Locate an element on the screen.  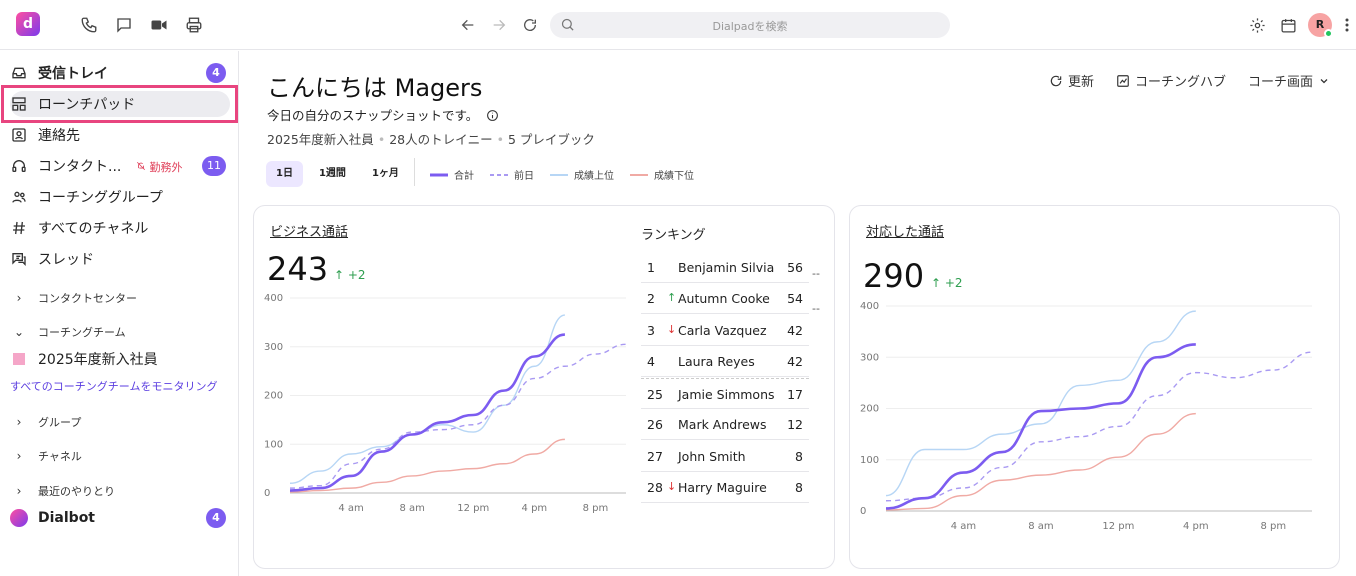
coaching-hub-button: コーチングハブ is located at coordinates (1171, 80).